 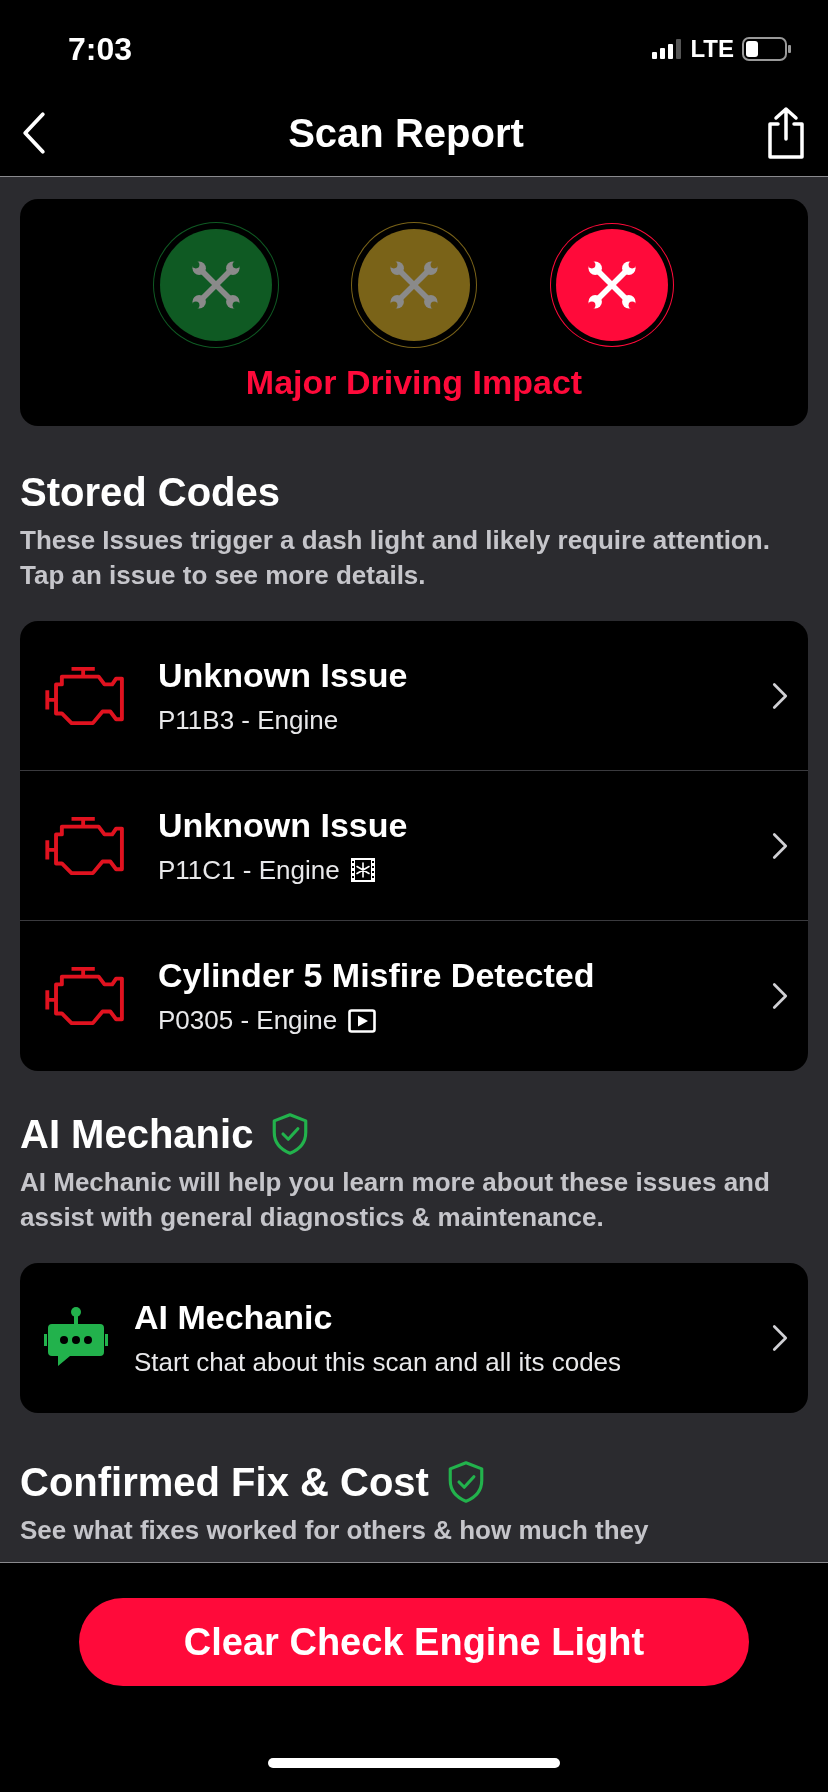 I want to click on snowflake-film-icon, so click(x=362, y=870).